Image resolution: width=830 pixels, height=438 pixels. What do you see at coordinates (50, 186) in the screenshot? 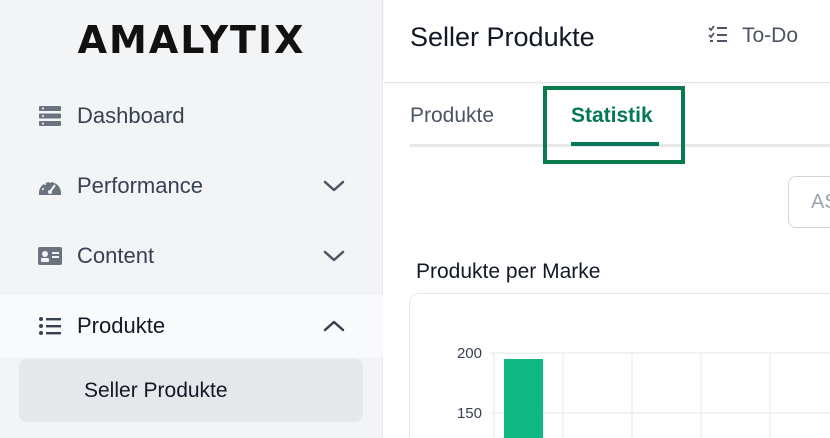
I see `speedometer-icon` at bounding box center [50, 186].